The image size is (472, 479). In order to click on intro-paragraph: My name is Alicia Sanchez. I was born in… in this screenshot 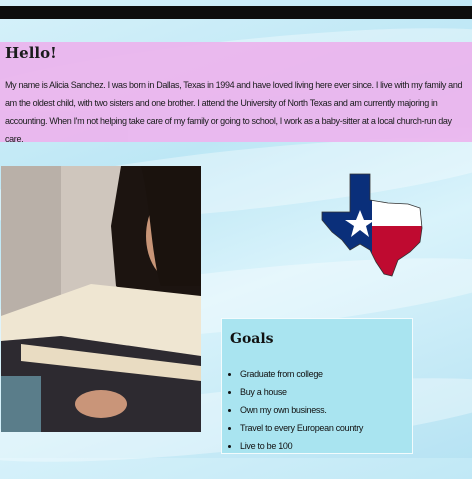, I will do `click(234, 112)`.